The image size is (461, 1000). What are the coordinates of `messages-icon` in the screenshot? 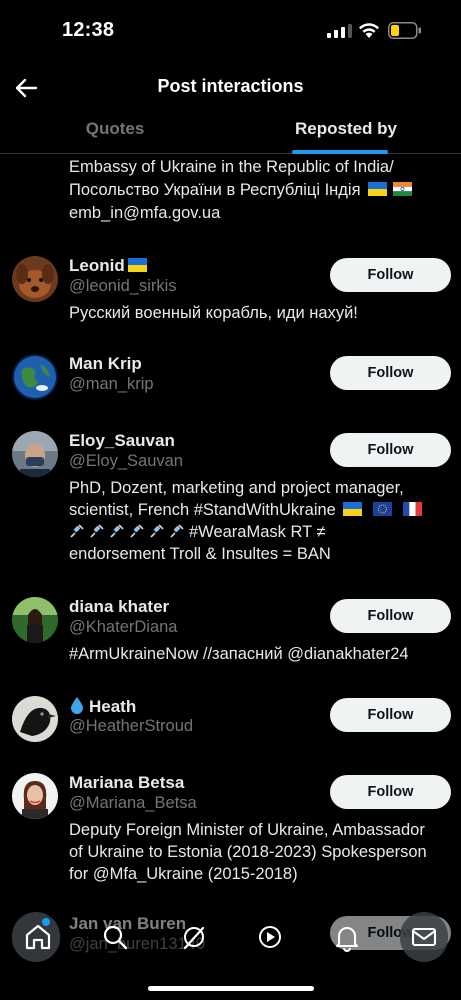 It's located at (424, 937).